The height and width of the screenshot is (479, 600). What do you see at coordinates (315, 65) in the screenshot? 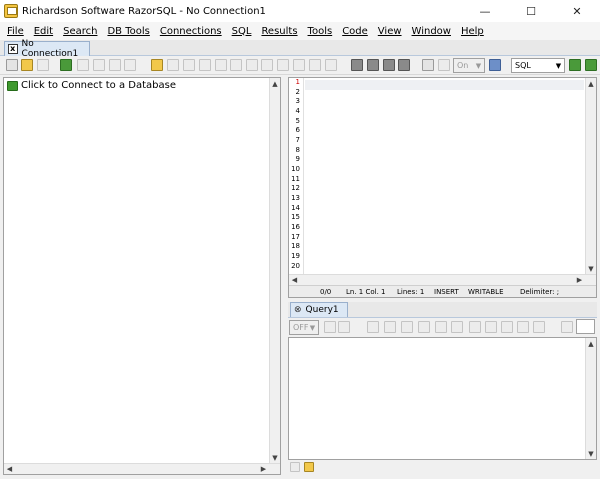
I see `format-icon` at bounding box center [315, 65].